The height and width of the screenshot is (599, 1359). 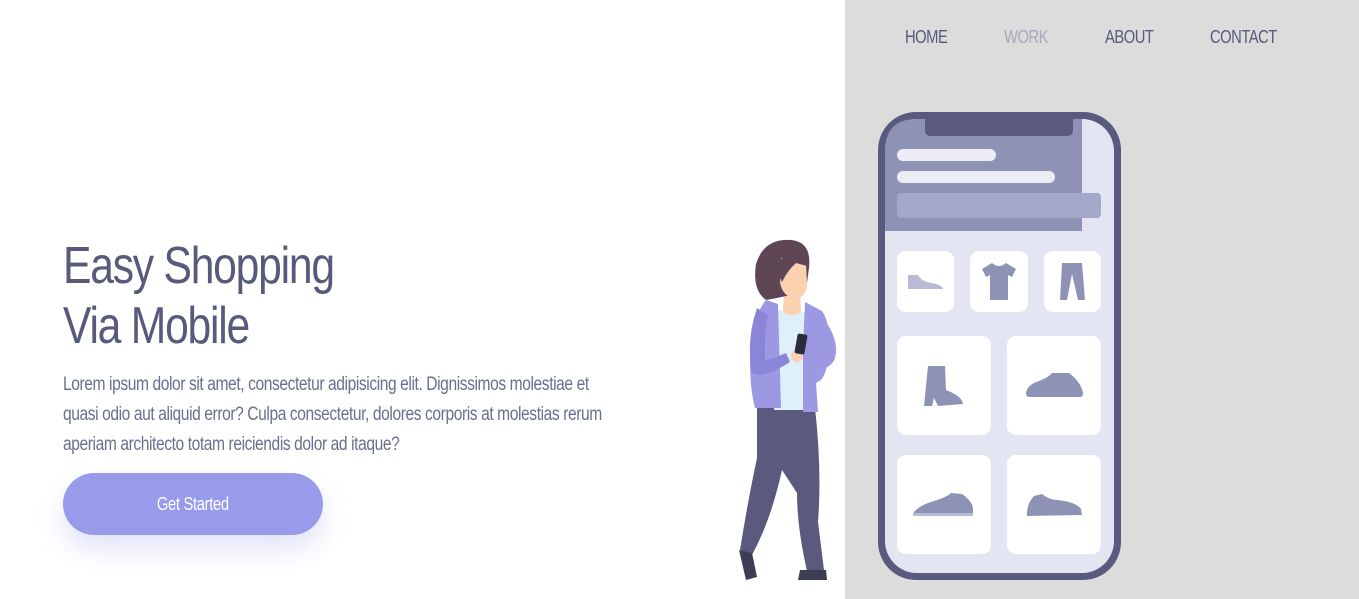 I want to click on pants-shape, so click(x=782, y=489).